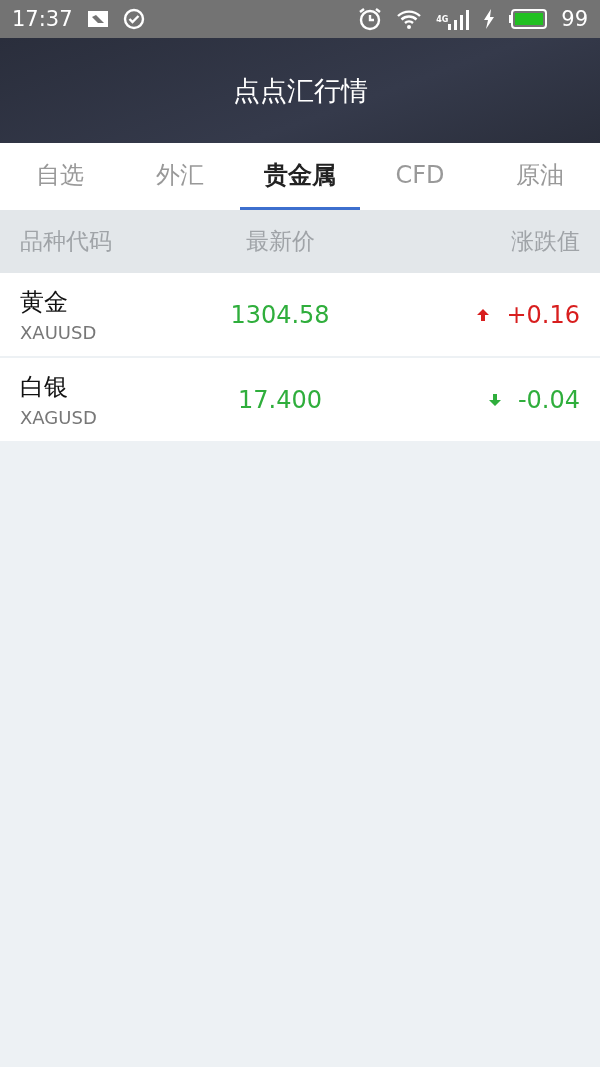 The image size is (600, 1067). I want to click on instrument-name: 白银, so click(44, 387).